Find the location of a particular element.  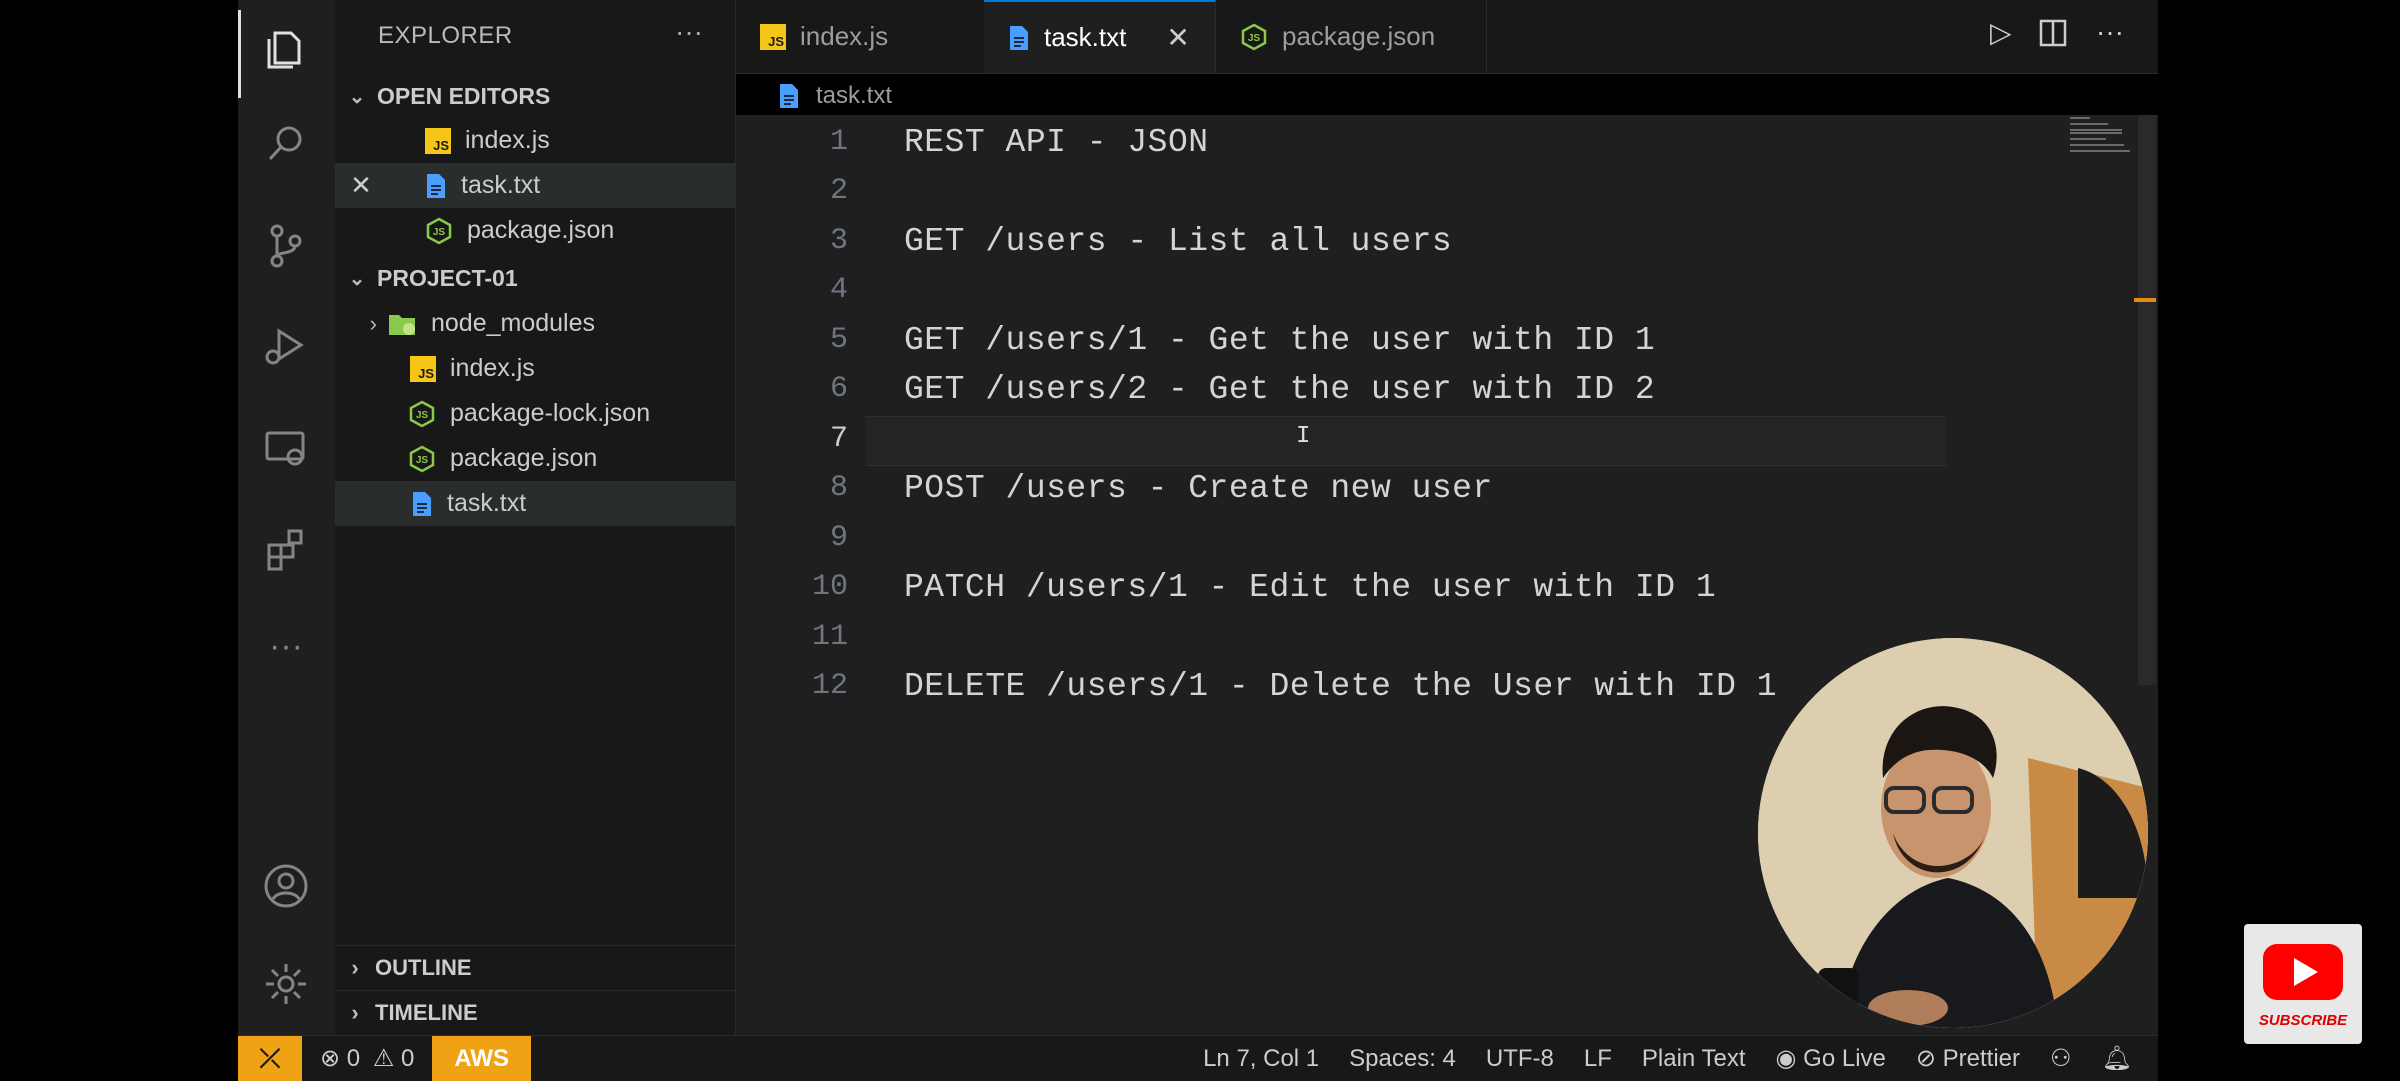

source-control-icon is located at coordinates (286, 246).